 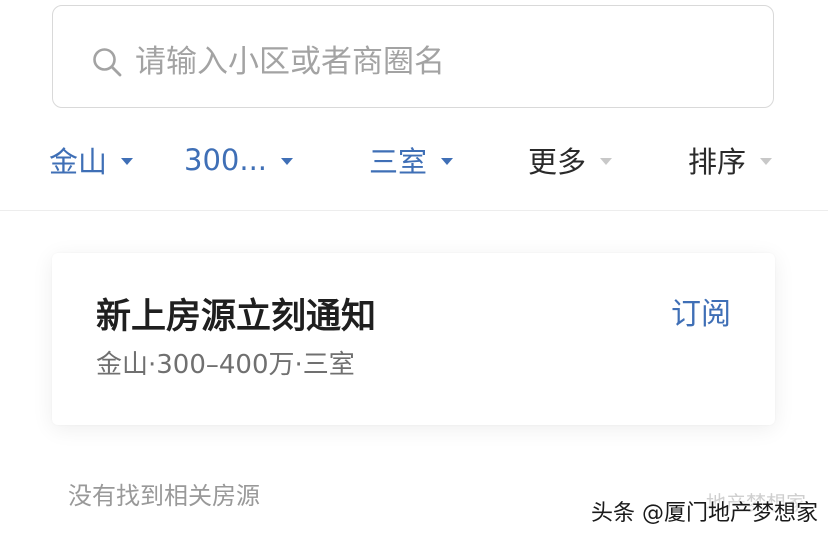 I want to click on filter-bar: 金山 300... 三室 更多 排序, so click(x=414, y=160).